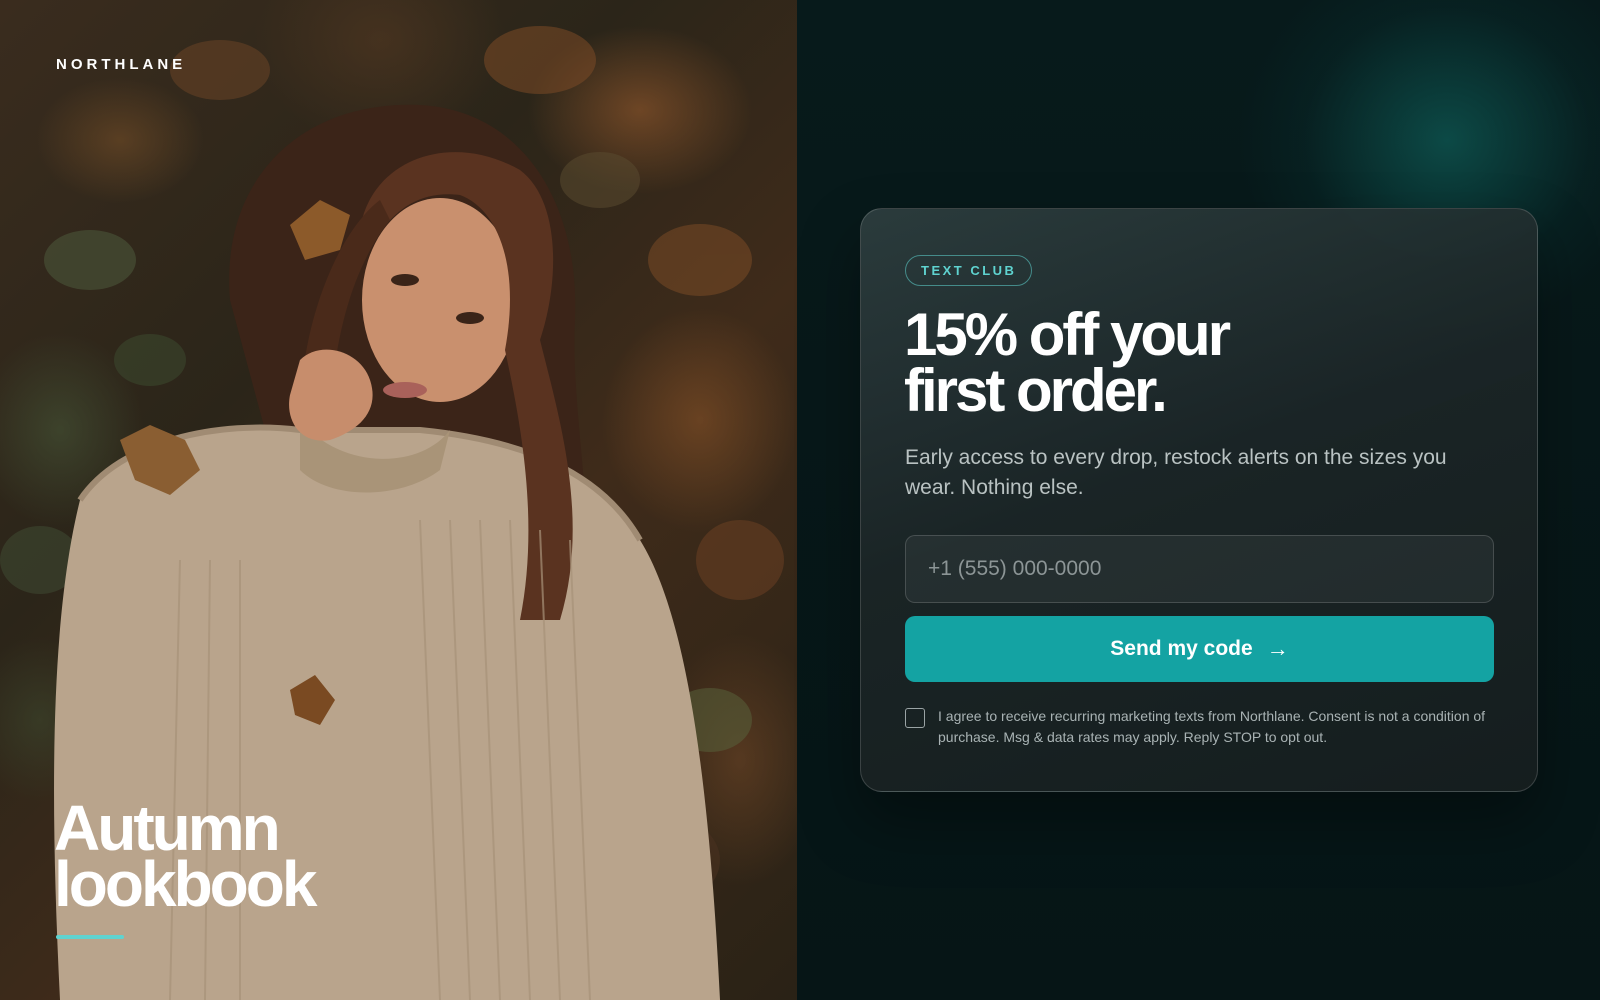 This screenshot has height=1000, width=1600. What do you see at coordinates (121, 64) in the screenshot?
I see `brand-logo: NORTHLANE` at bounding box center [121, 64].